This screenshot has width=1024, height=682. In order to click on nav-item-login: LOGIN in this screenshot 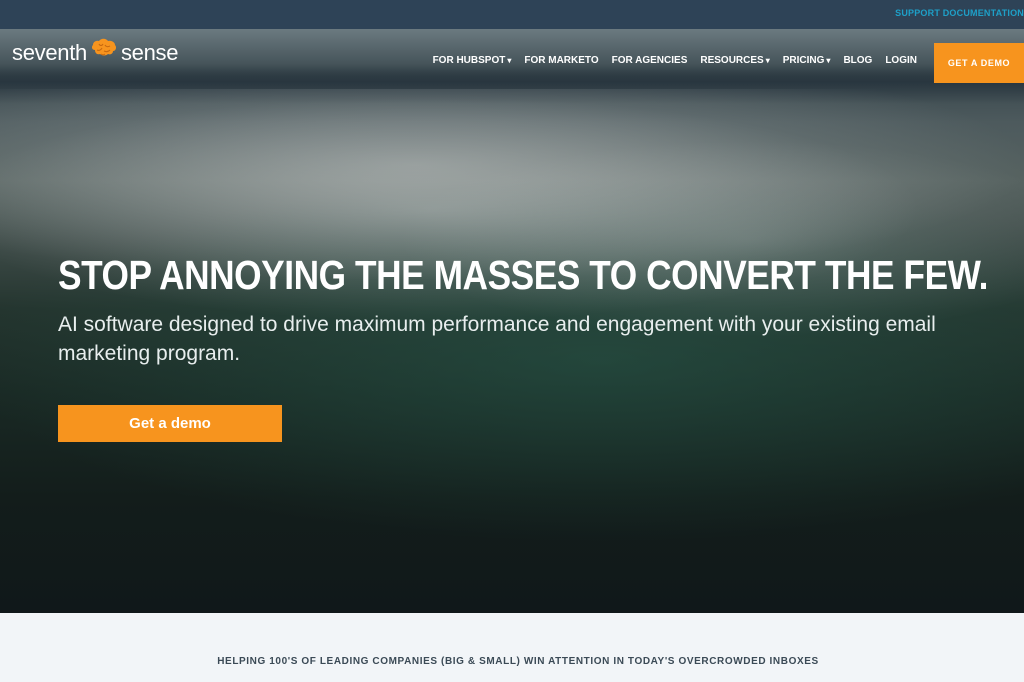, I will do `click(901, 60)`.